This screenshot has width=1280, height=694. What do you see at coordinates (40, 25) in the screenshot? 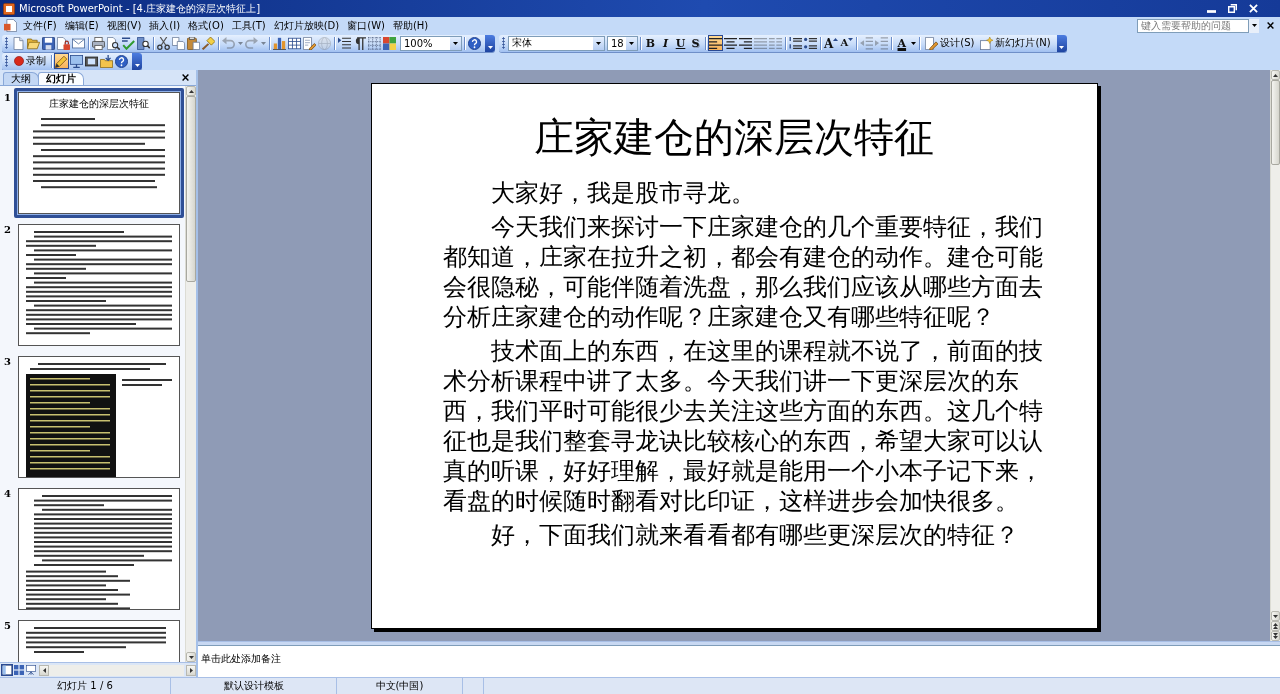
I see `menu-item: 文件(F)` at bounding box center [40, 25].